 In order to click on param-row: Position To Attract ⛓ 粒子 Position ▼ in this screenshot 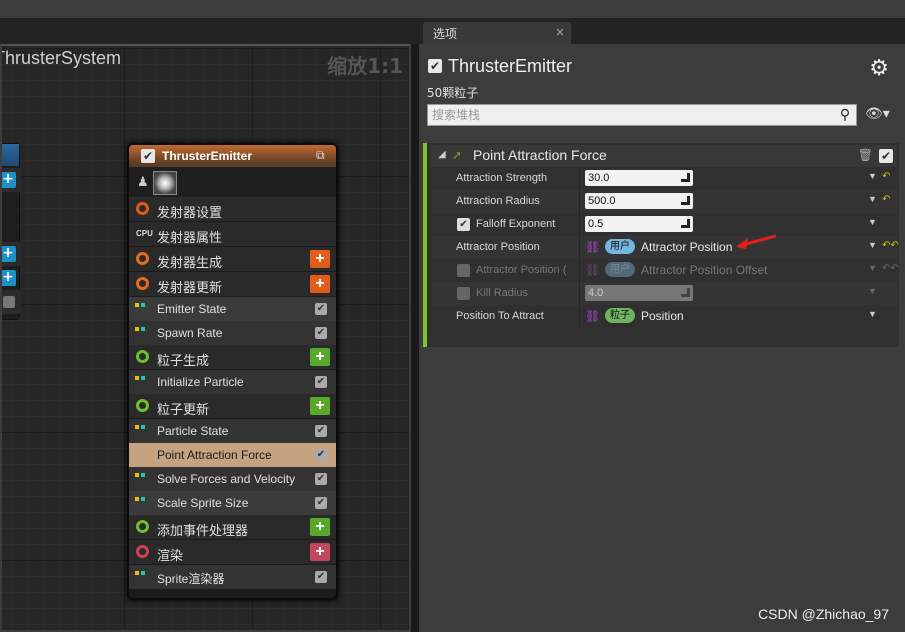, I will do `click(664, 316)`.